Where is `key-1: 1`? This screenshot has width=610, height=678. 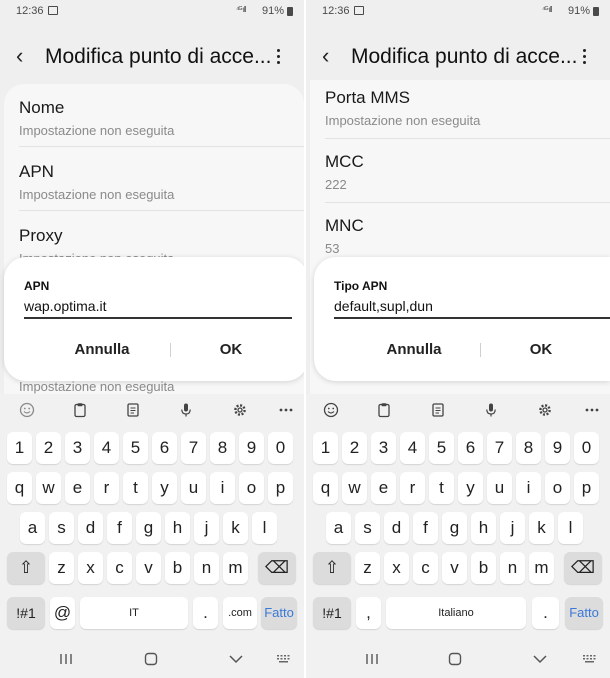 key-1: 1 is located at coordinates (325, 448).